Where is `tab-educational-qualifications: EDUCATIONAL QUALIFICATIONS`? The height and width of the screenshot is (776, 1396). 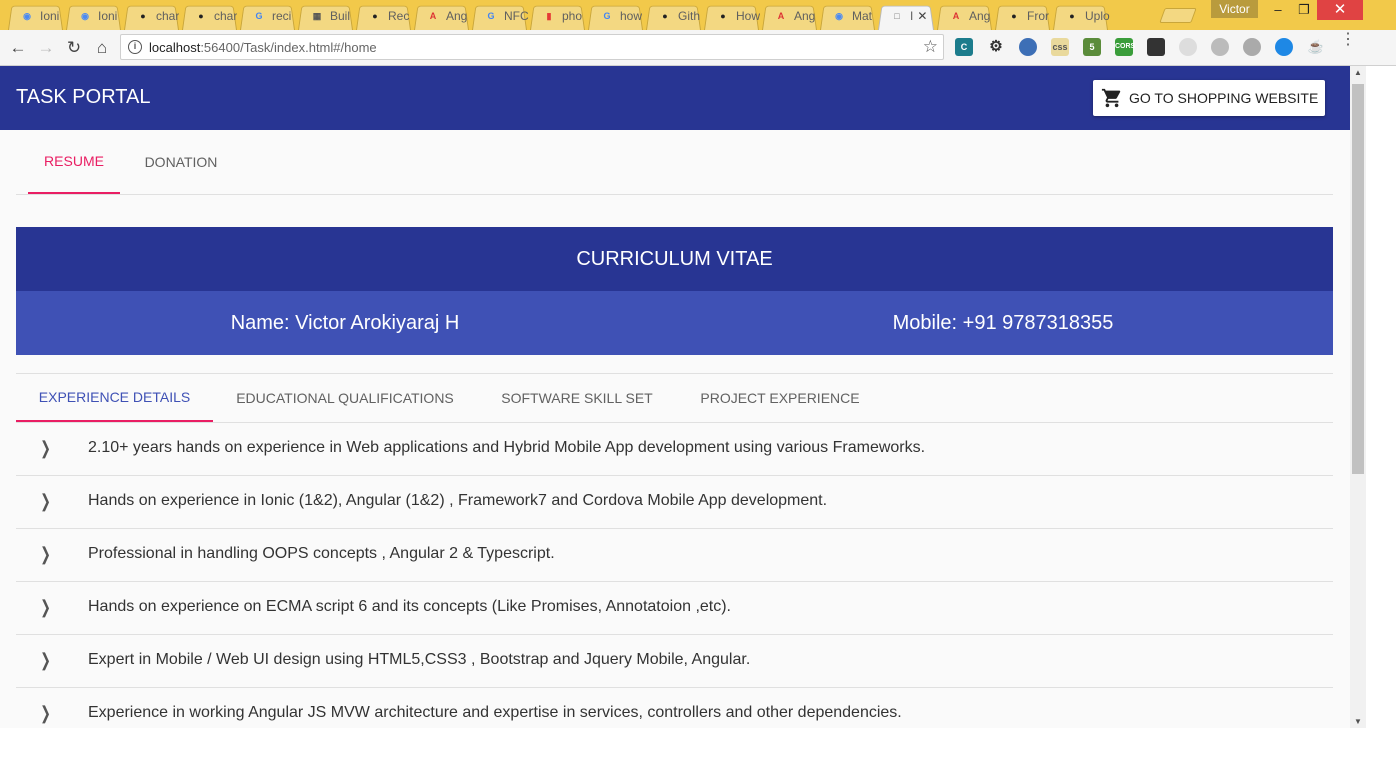
tab-educational-qualifications: EDUCATIONAL QUALIFICATIONS is located at coordinates (345, 398).